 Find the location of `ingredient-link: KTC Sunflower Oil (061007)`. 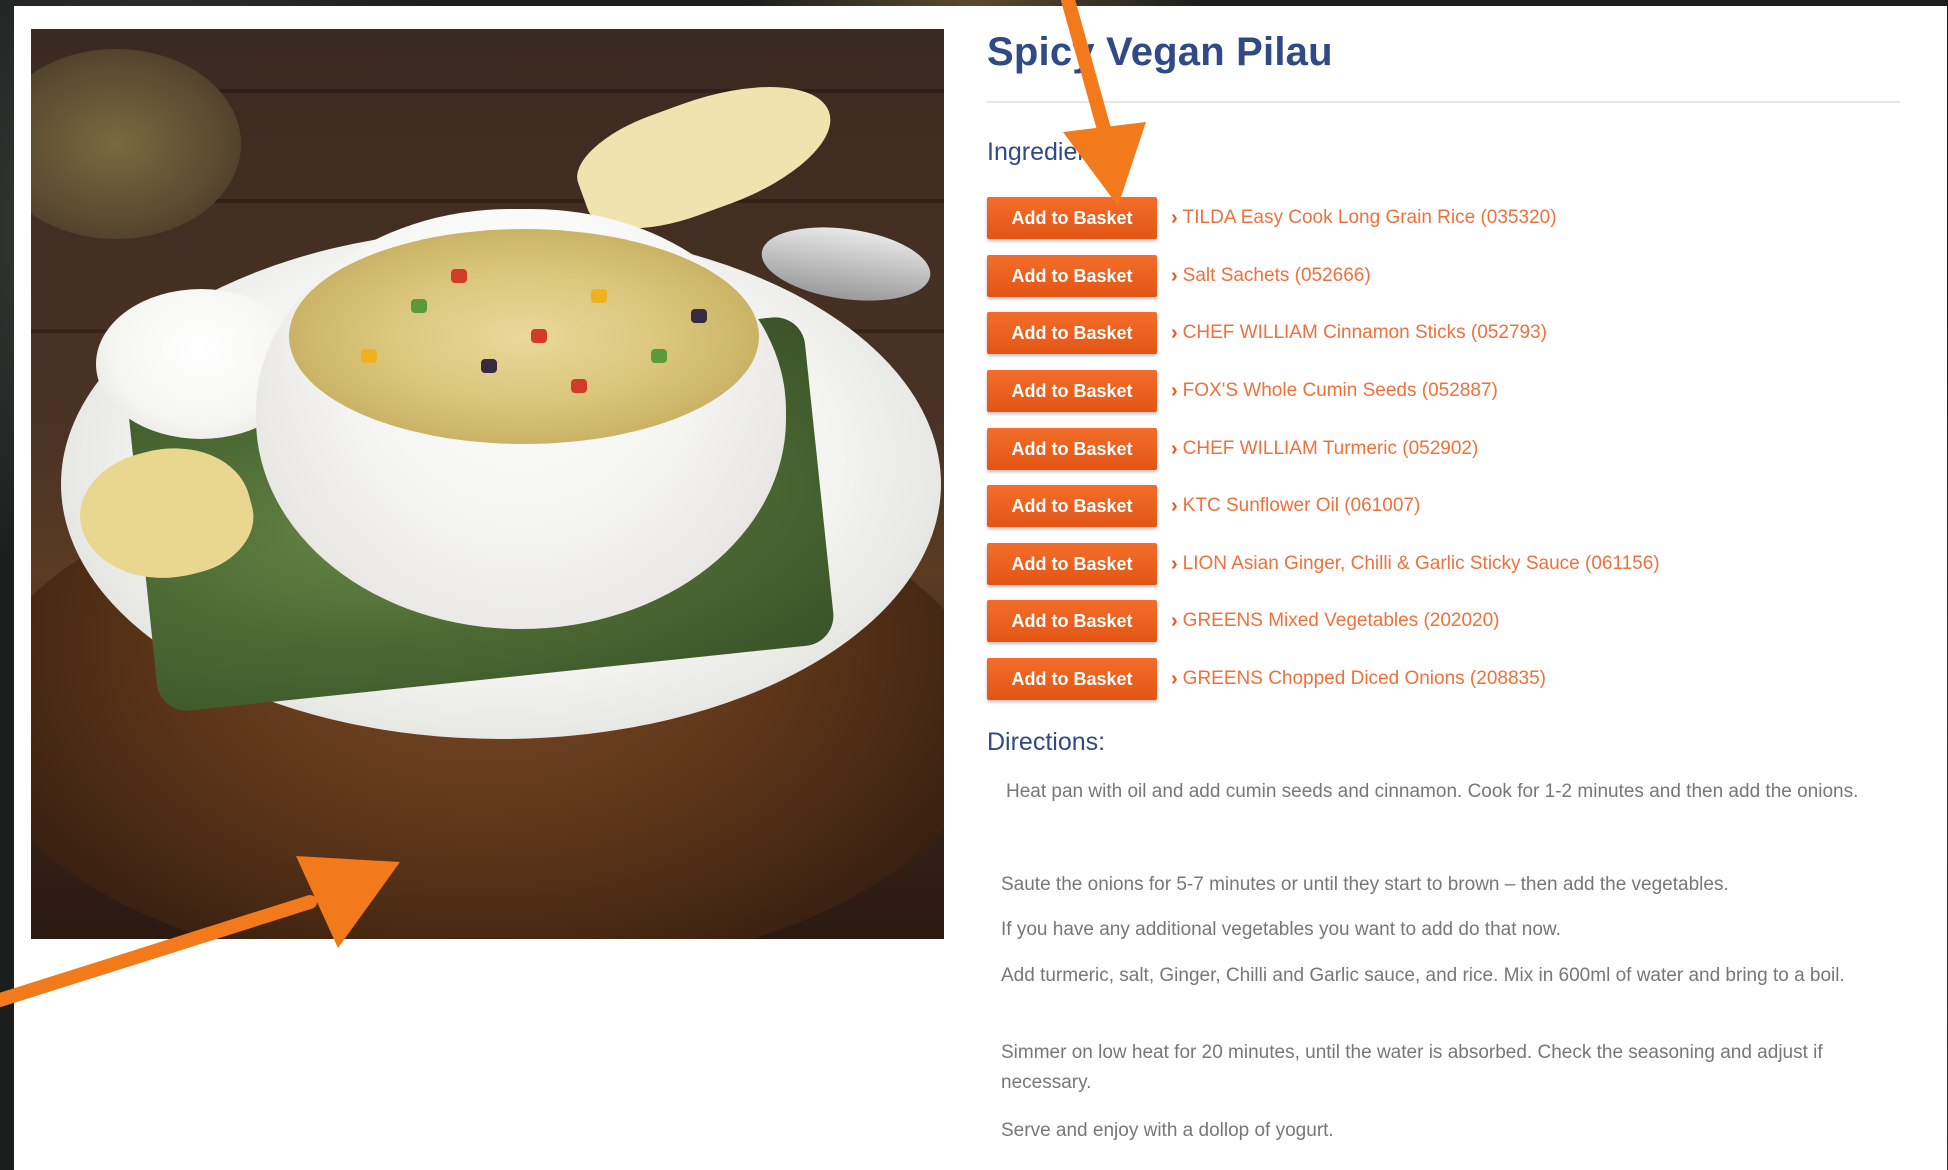

ingredient-link: KTC Sunflower Oil (061007) is located at coordinates (1302, 506).